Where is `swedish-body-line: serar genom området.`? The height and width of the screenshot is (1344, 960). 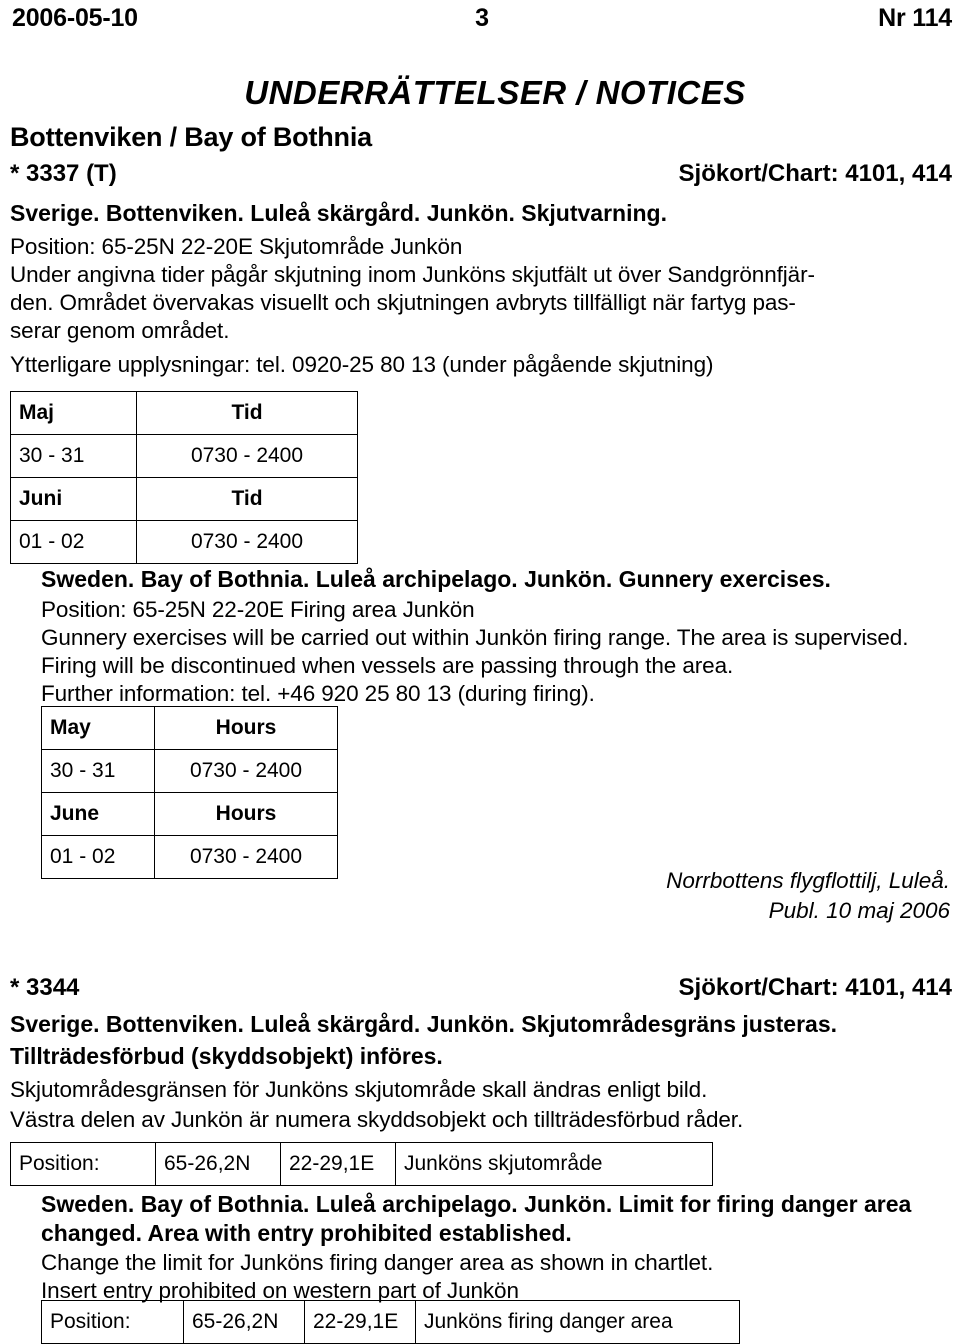 swedish-body-line: serar genom området. is located at coordinates (120, 330).